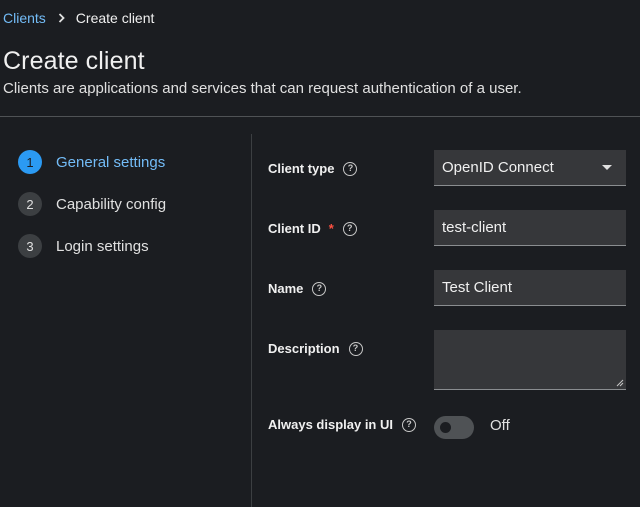  Describe the element at coordinates (30, 162) in the screenshot. I see `step-number: 1` at that location.